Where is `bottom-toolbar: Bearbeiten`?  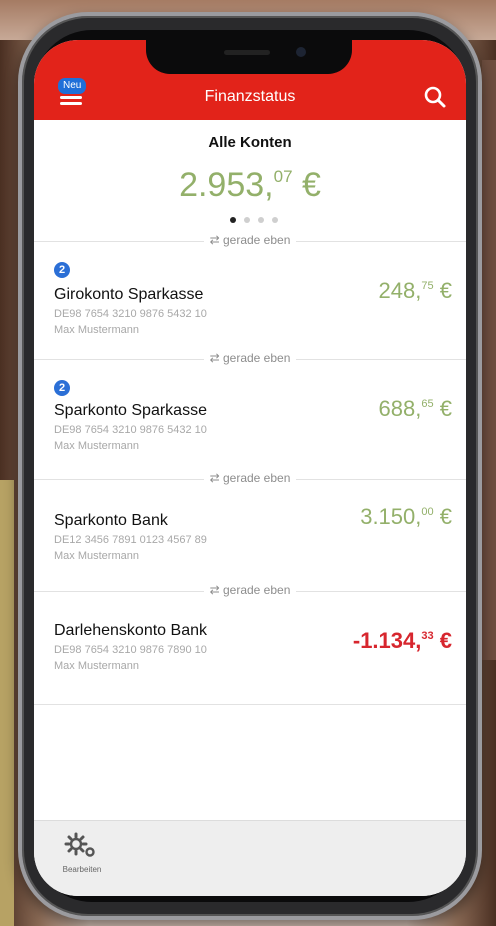
bottom-toolbar: Bearbeiten is located at coordinates (250, 858).